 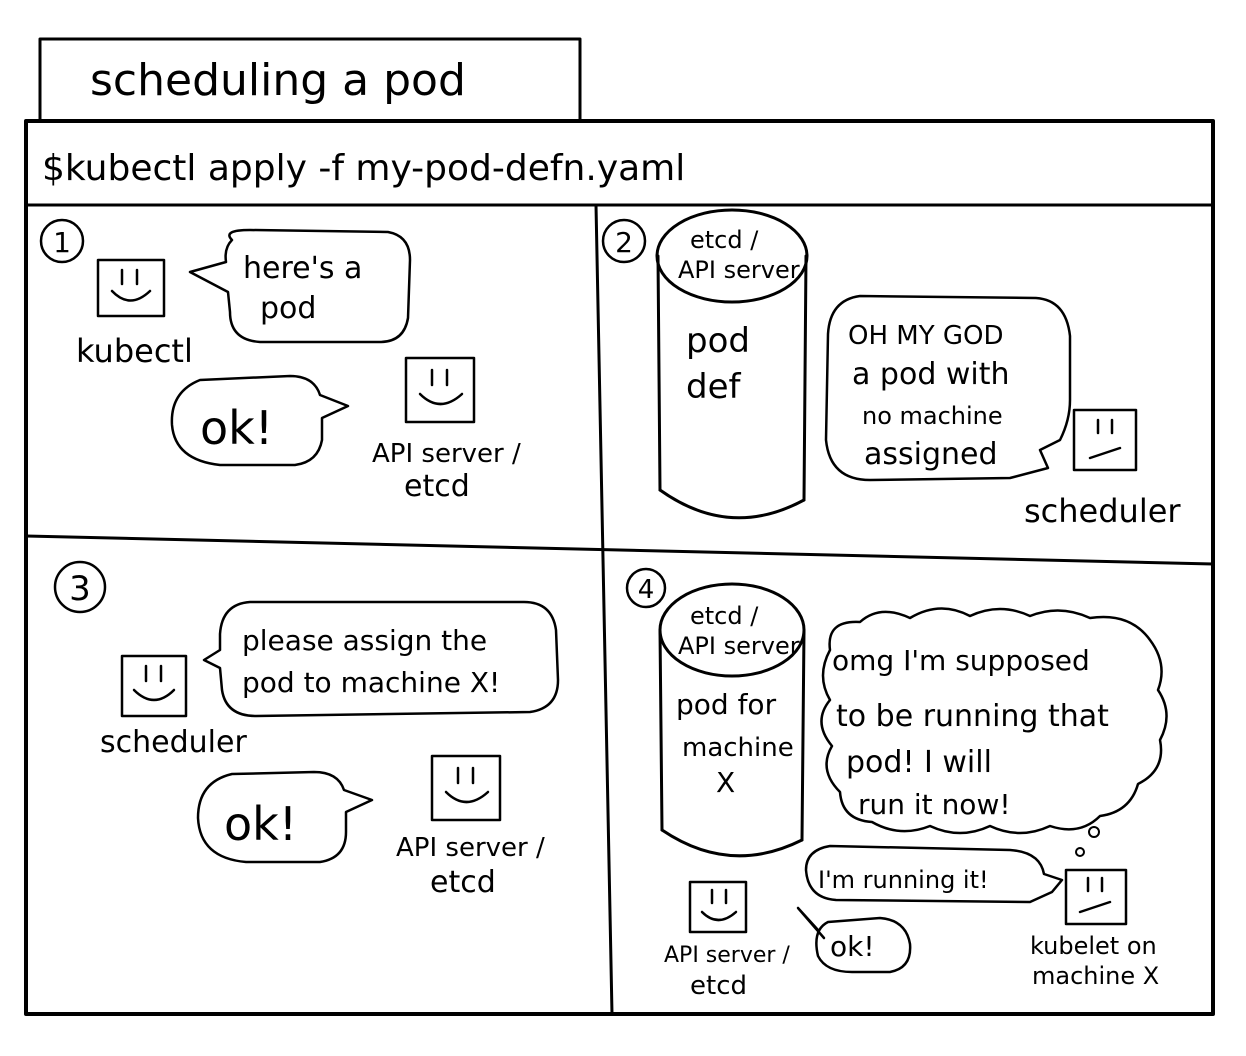 I want to click on title-box: scheduling a pod, so click(x=310, y=80).